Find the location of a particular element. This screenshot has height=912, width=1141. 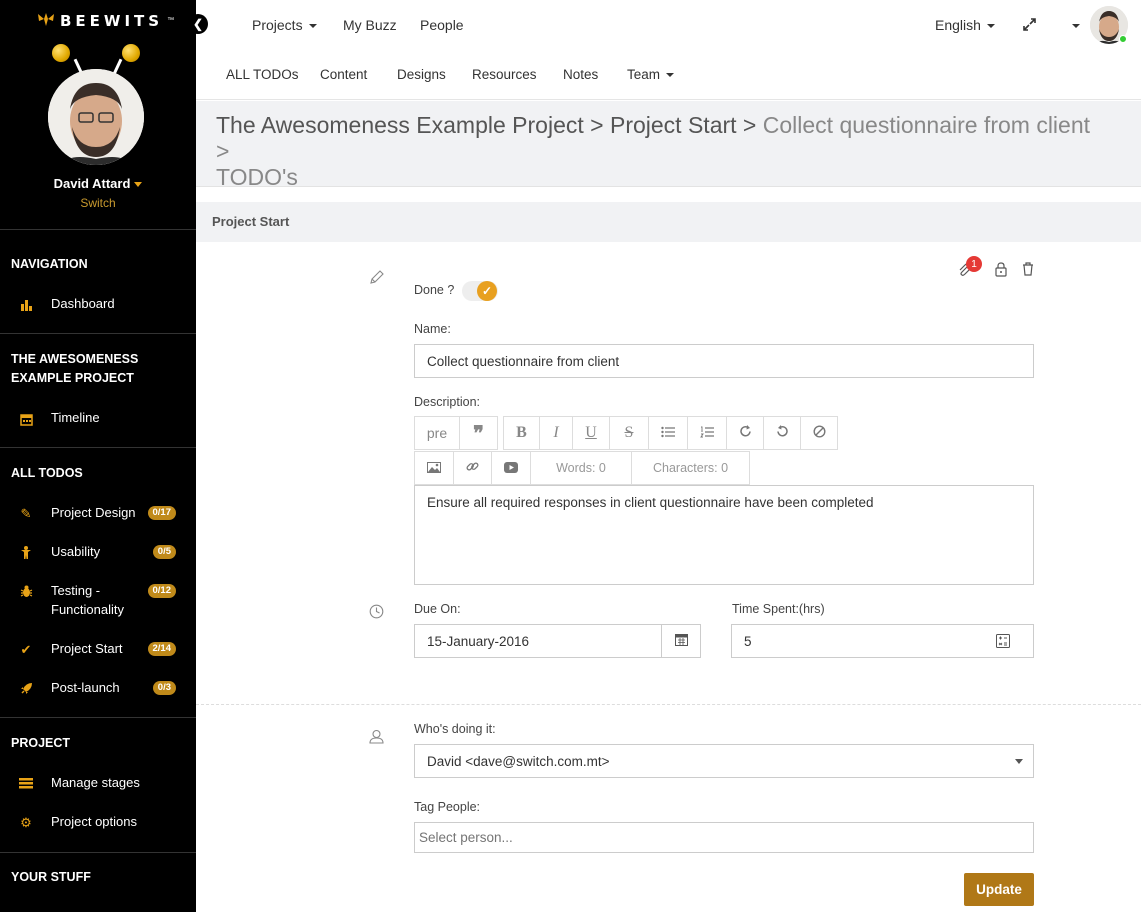

logo: BEEWITS ™ is located at coordinates (105, 20).